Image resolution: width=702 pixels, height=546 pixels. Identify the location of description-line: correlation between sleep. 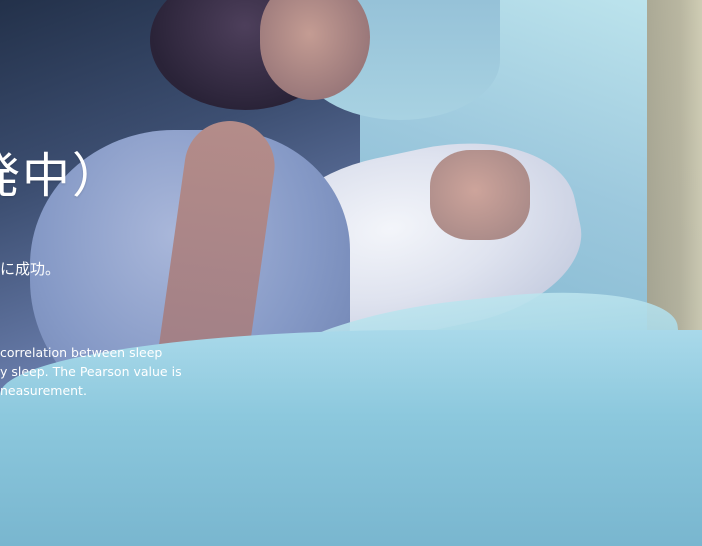
(81, 352).